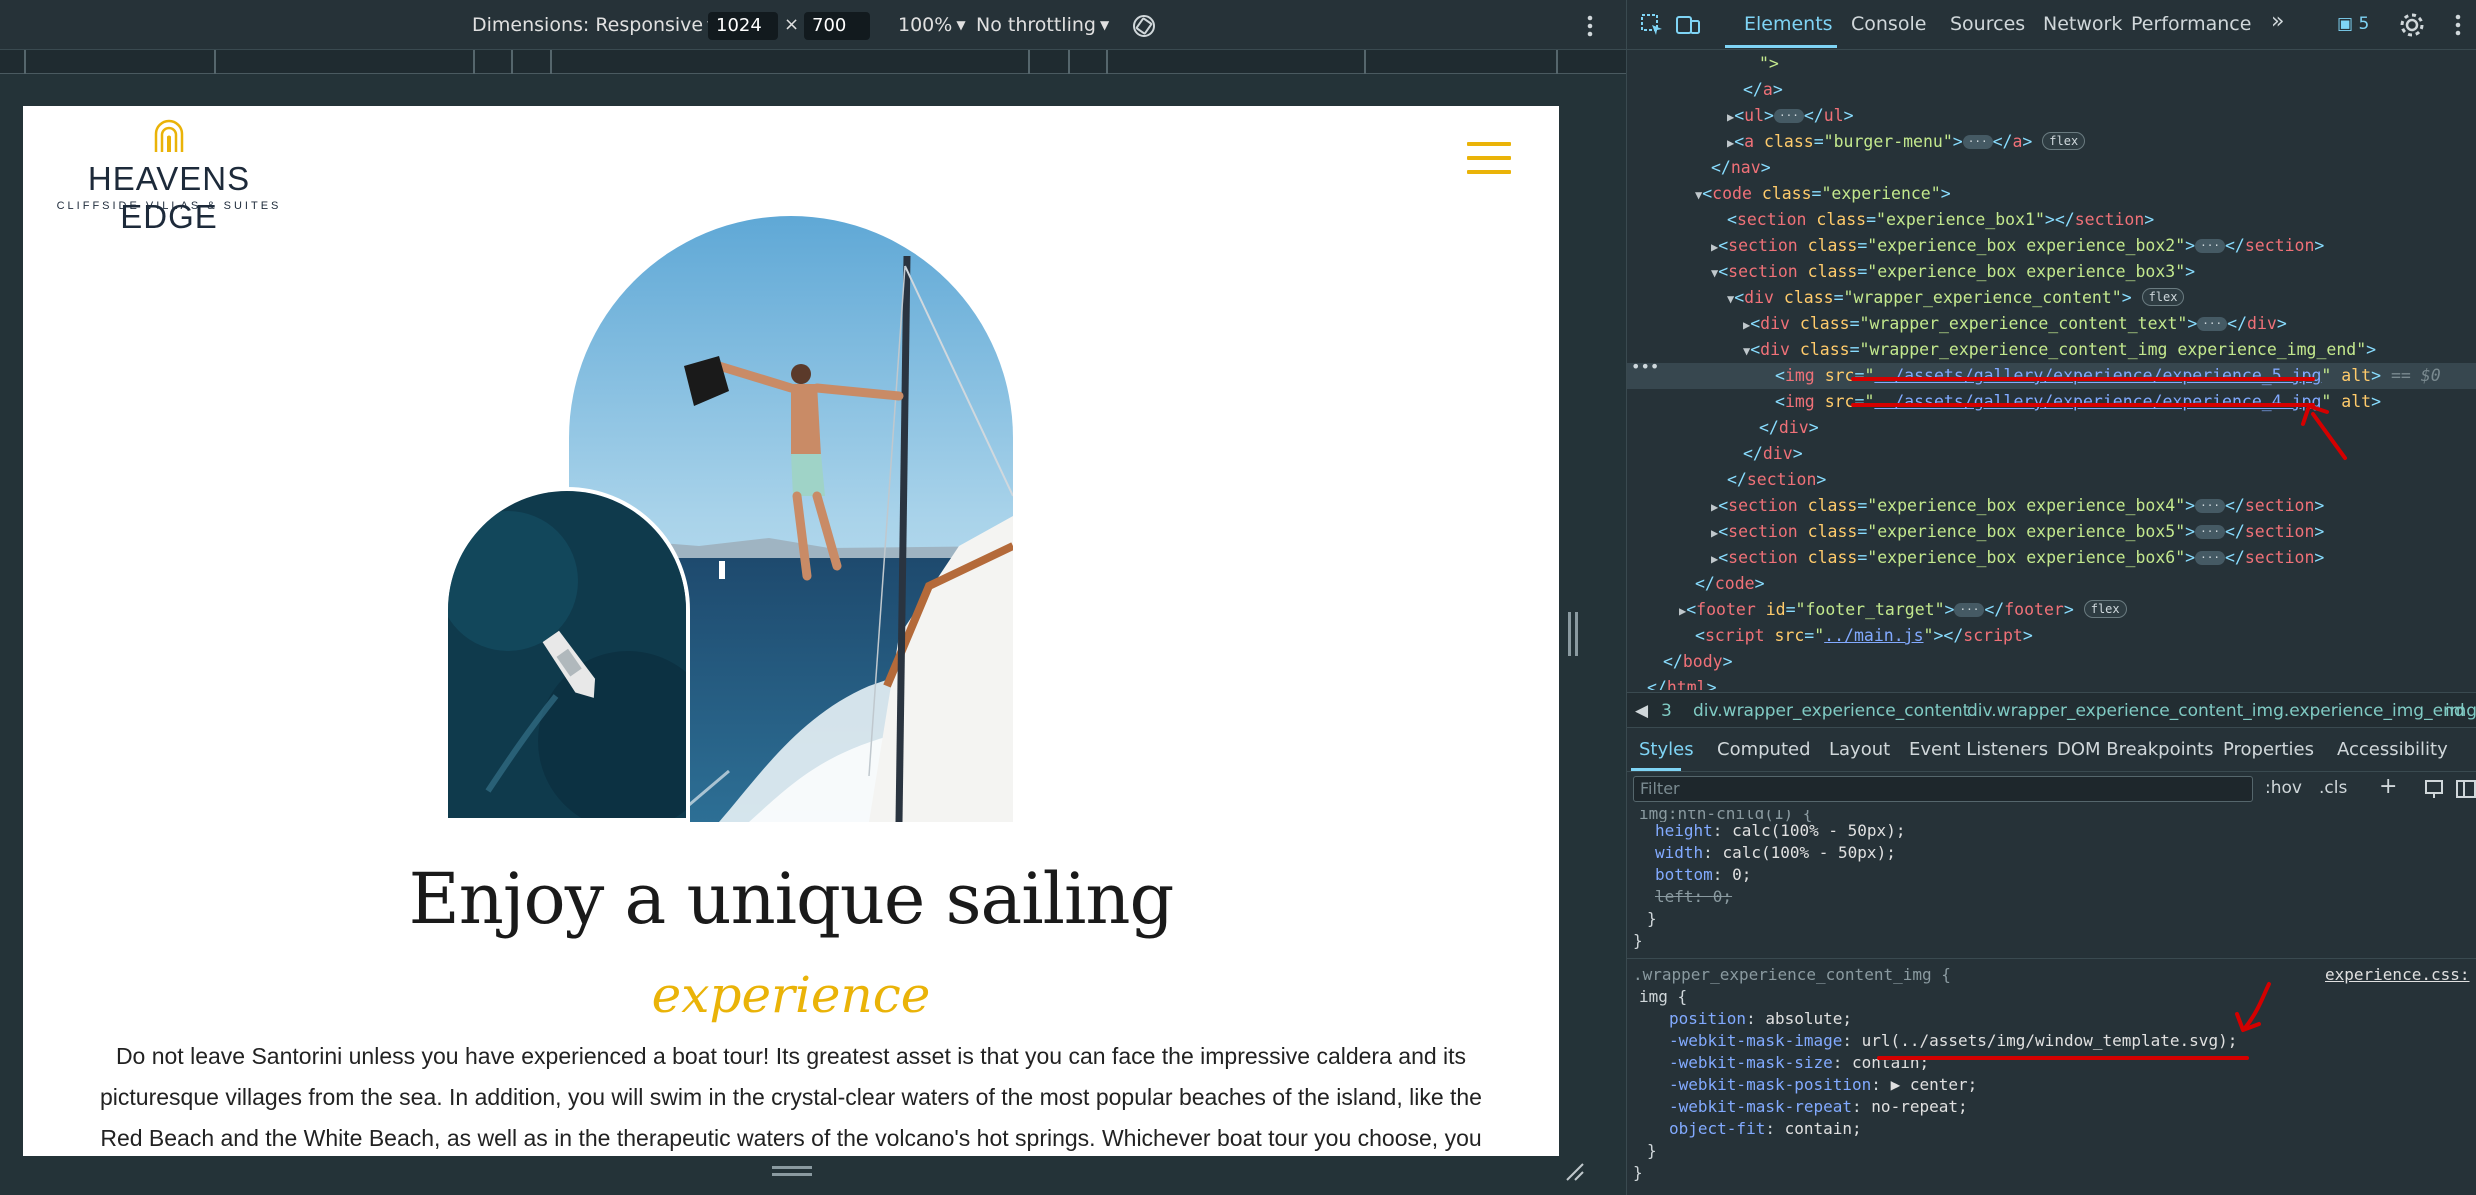 This screenshot has height=1195, width=2476. I want to click on dom-node-line: ▶<a class="burger-menu"> ··· </a> flex, so click(2051, 142).